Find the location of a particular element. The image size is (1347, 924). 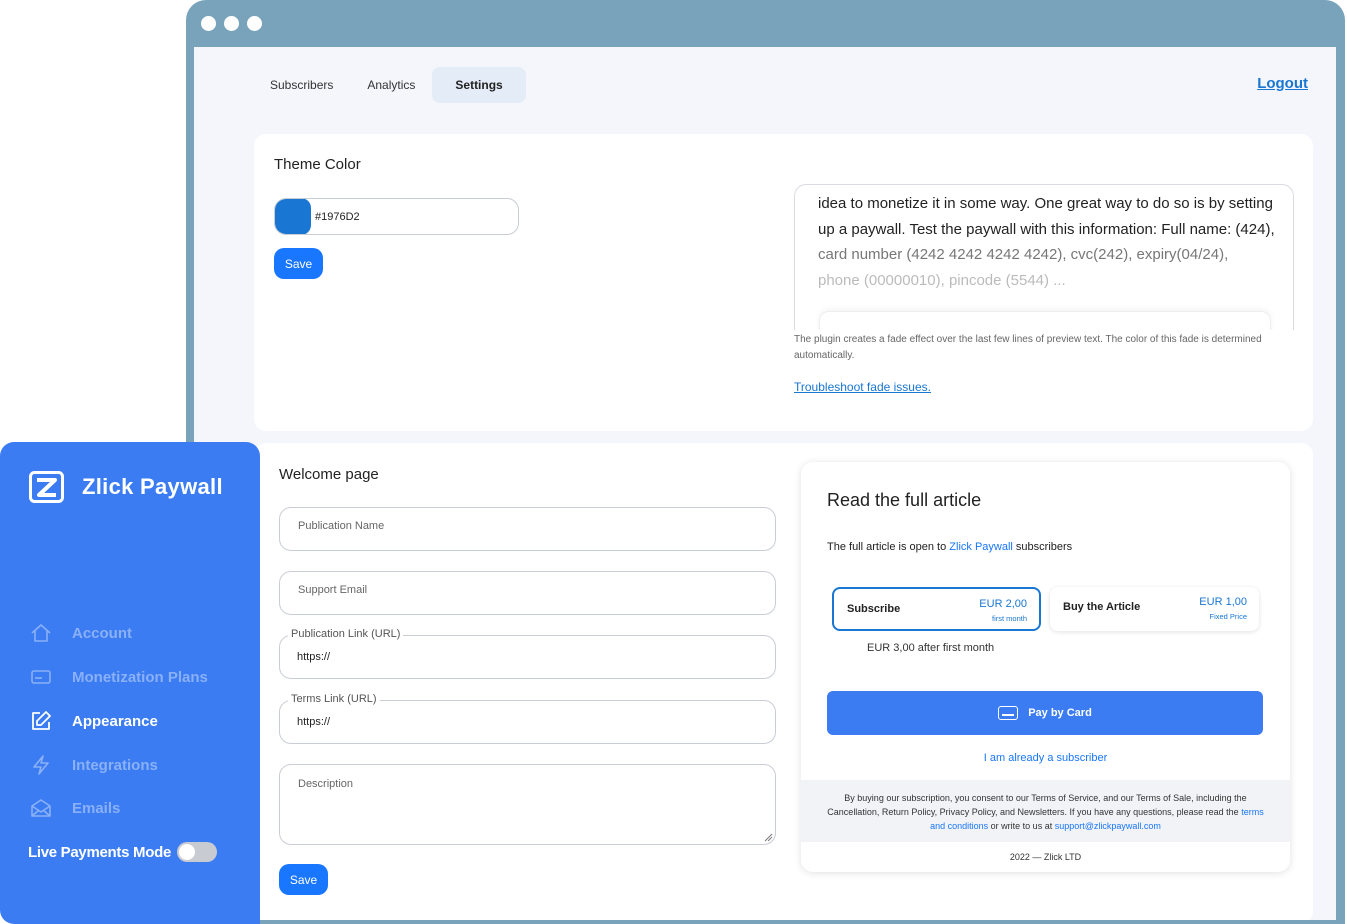

sidebar-item-label: Emails is located at coordinates (96, 808).